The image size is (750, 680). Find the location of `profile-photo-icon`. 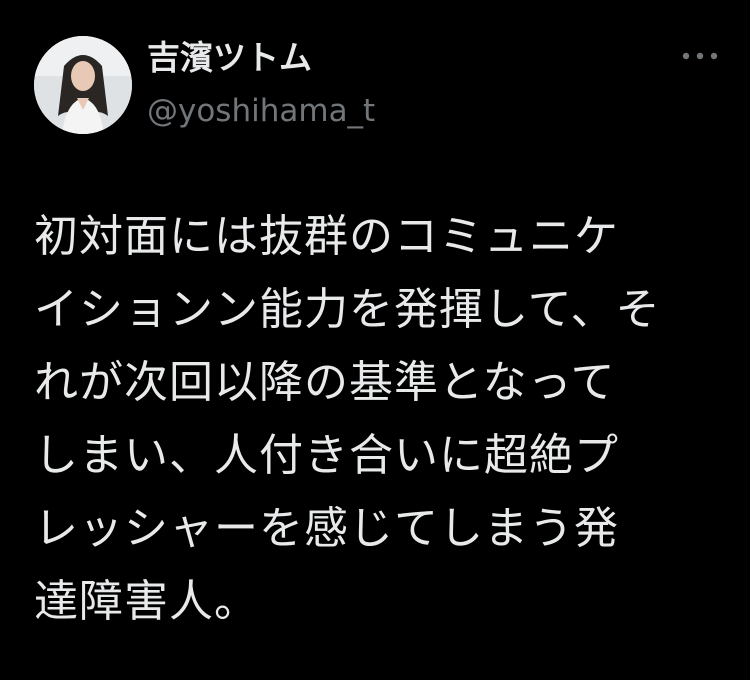

profile-photo-icon is located at coordinates (83, 85).